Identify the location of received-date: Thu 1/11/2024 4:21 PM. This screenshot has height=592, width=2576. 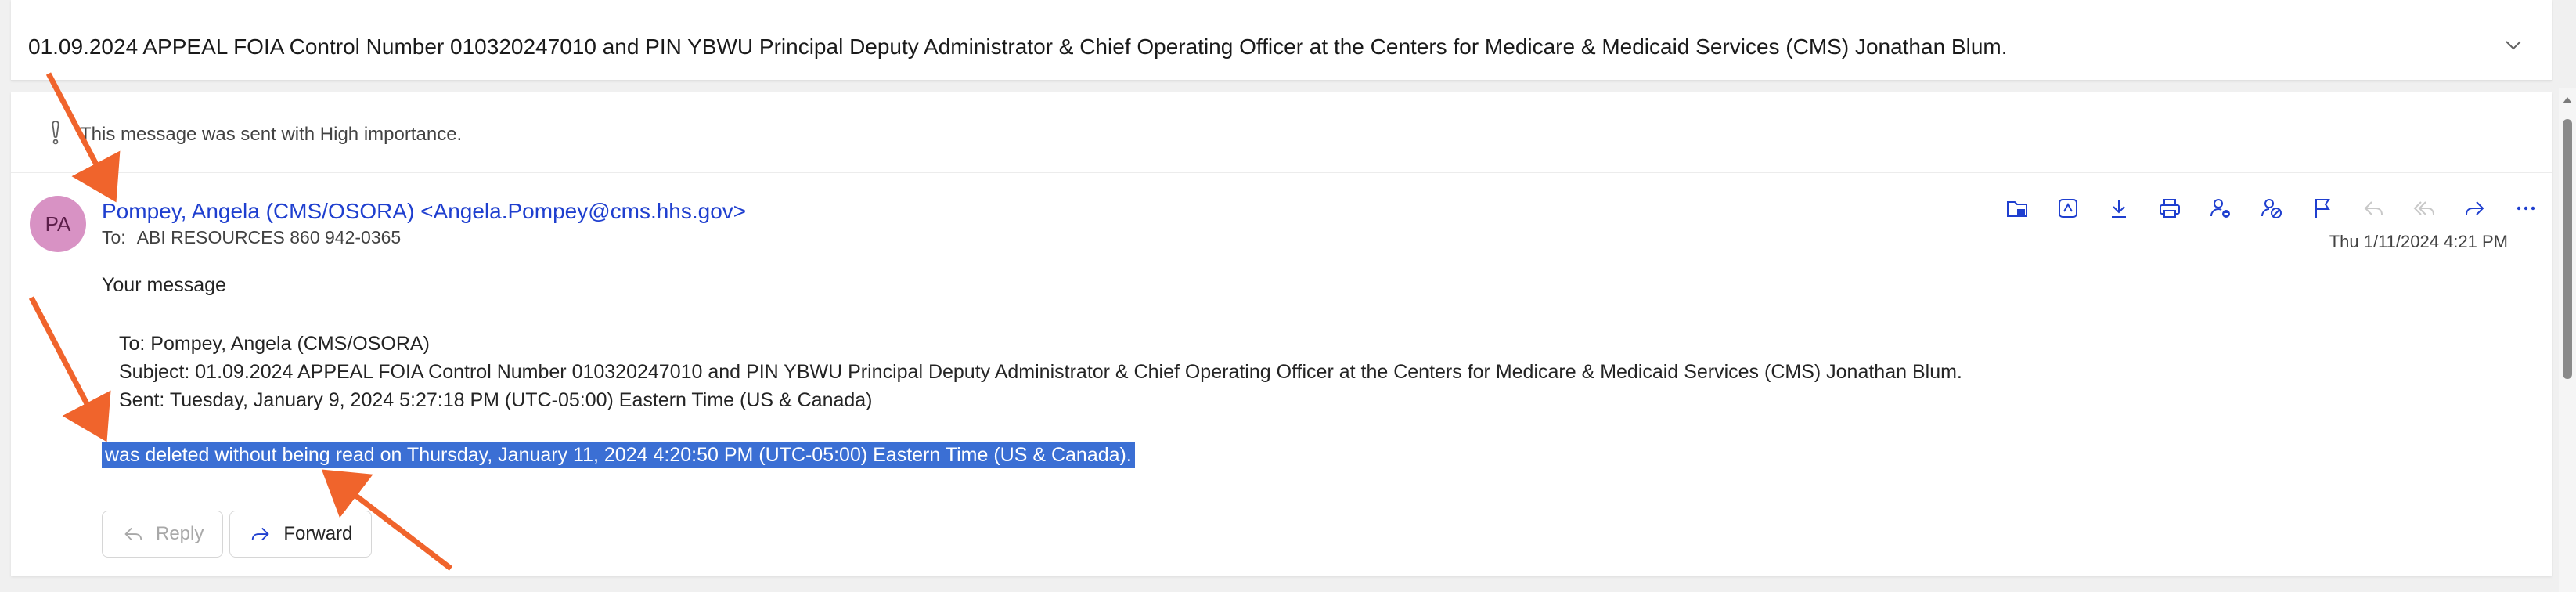
(2418, 241).